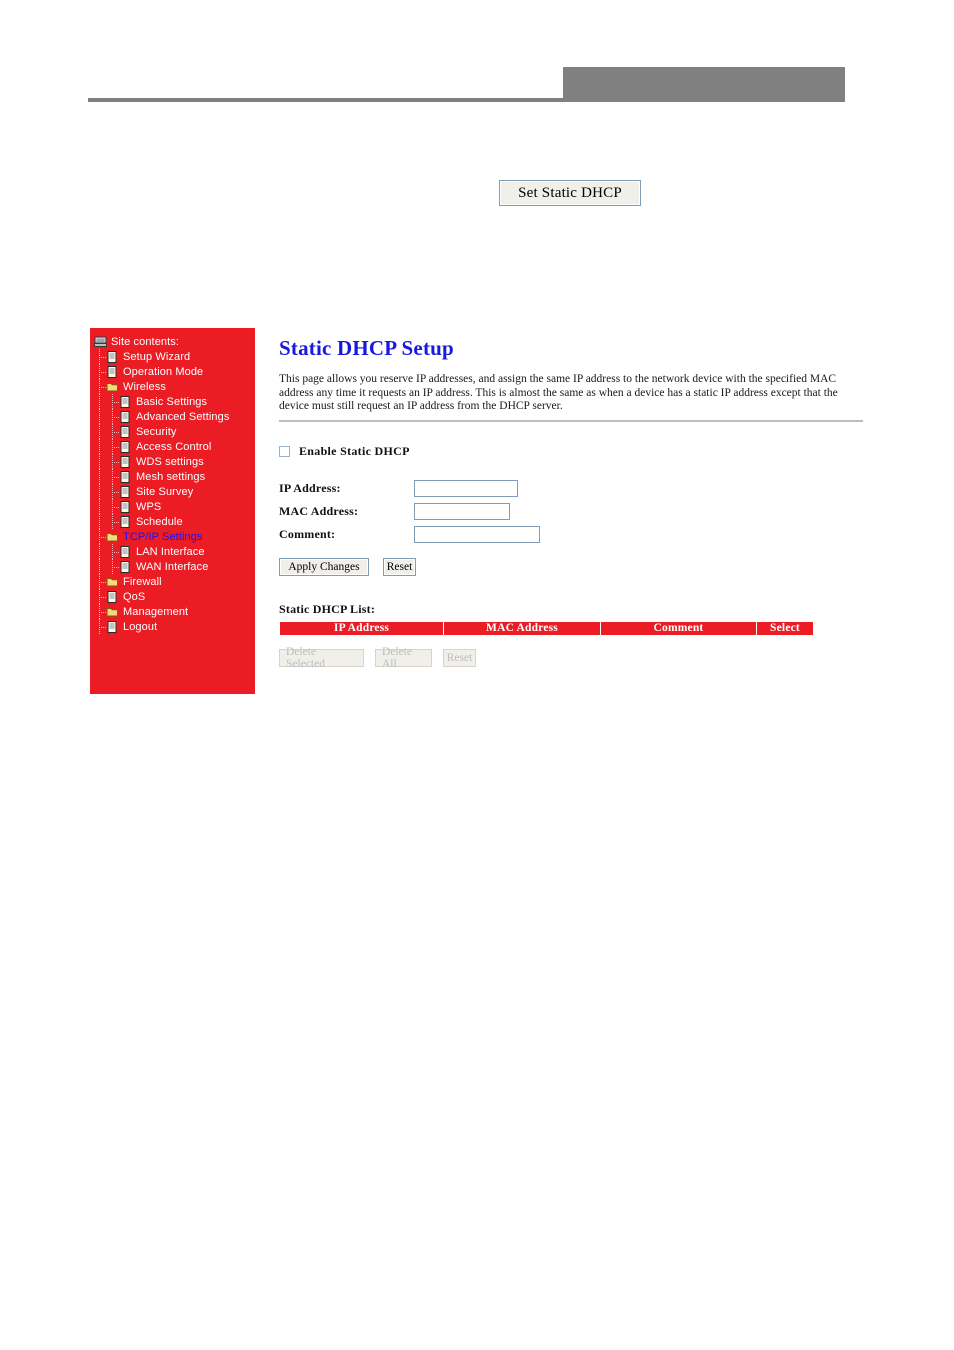 This screenshot has height=1350, width=954. Describe the element at coordinates (571, 535) in the screenshot. I see `comment-row: Comment:` at that location.